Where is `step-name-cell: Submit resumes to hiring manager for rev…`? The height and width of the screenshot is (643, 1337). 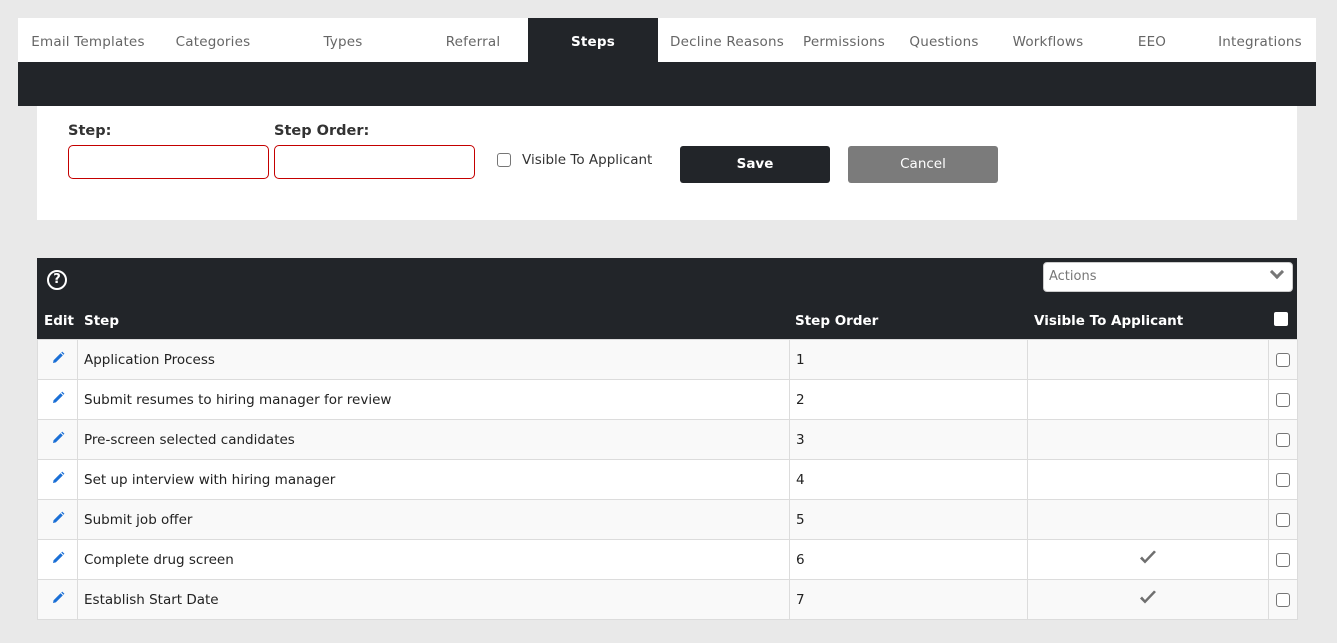 step-name-cell: Submit resumes to hiring manager for rev… is located at coordinates (433, 399).